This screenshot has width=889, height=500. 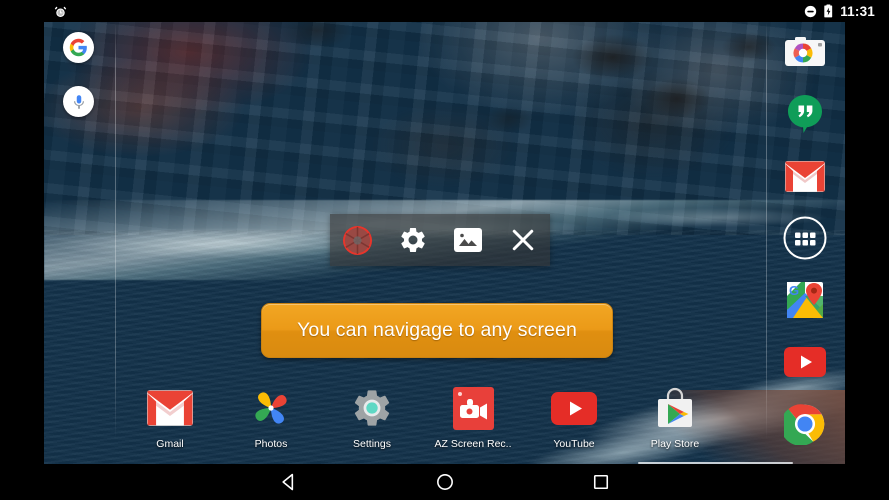 I want to click on gmail-icon-wrap, so click(x=170, y=408).